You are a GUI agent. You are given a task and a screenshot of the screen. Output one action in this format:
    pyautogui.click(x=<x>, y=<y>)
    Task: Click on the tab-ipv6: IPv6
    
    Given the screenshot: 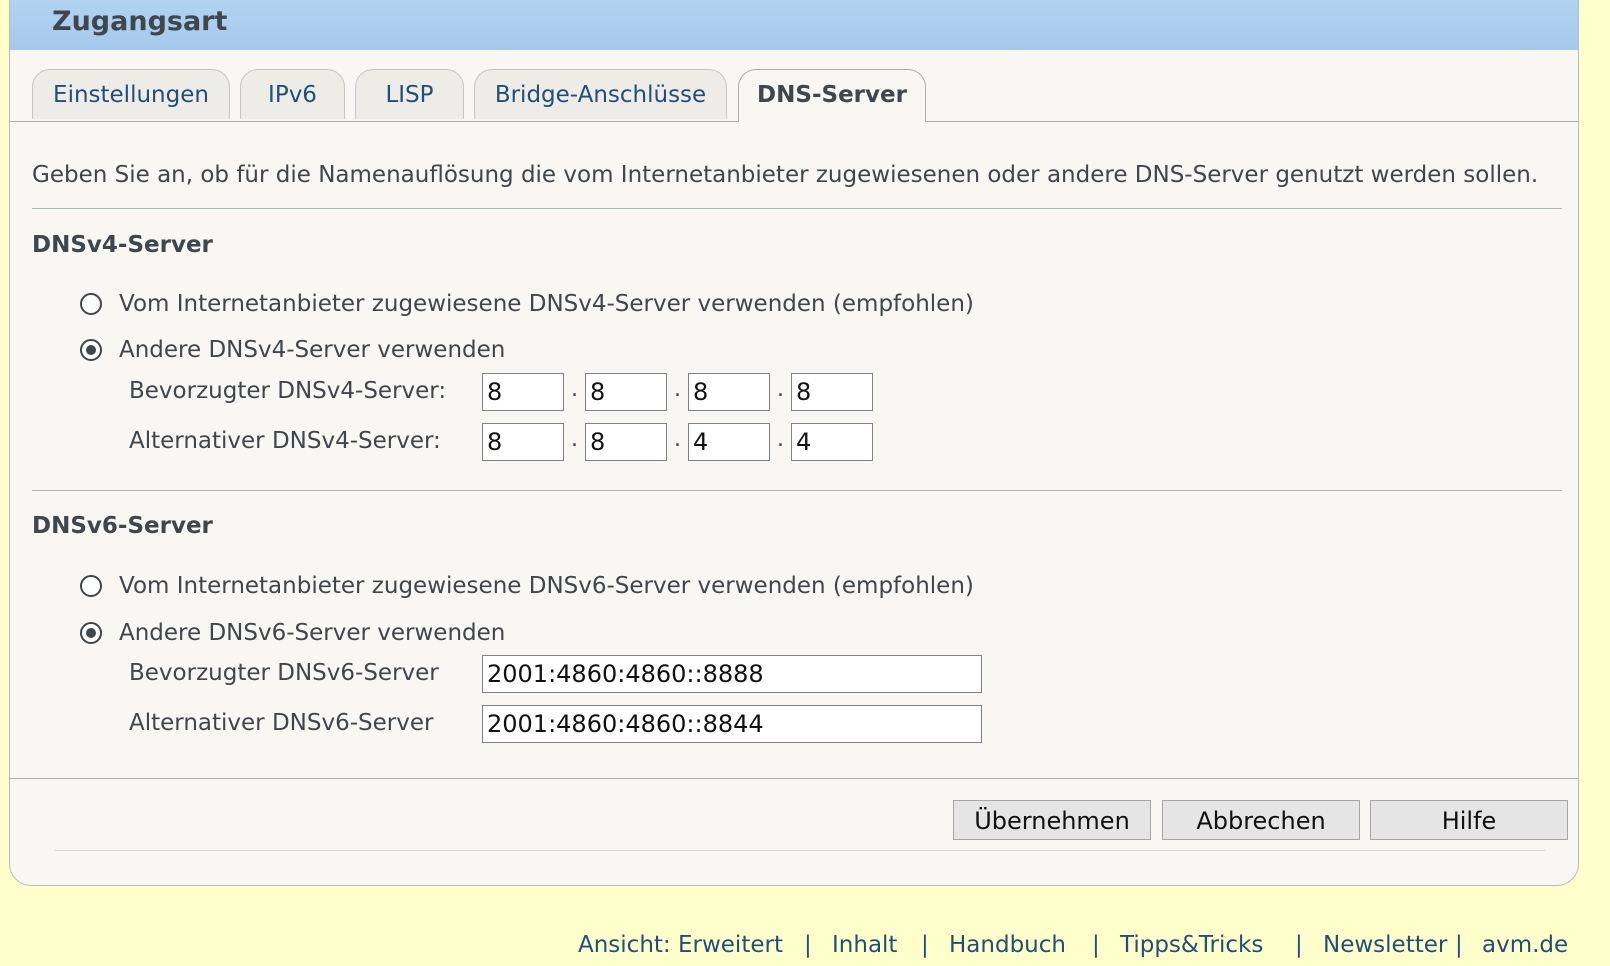 What is the action you would take?
    pyautogui.click(x=292, y=94)
    